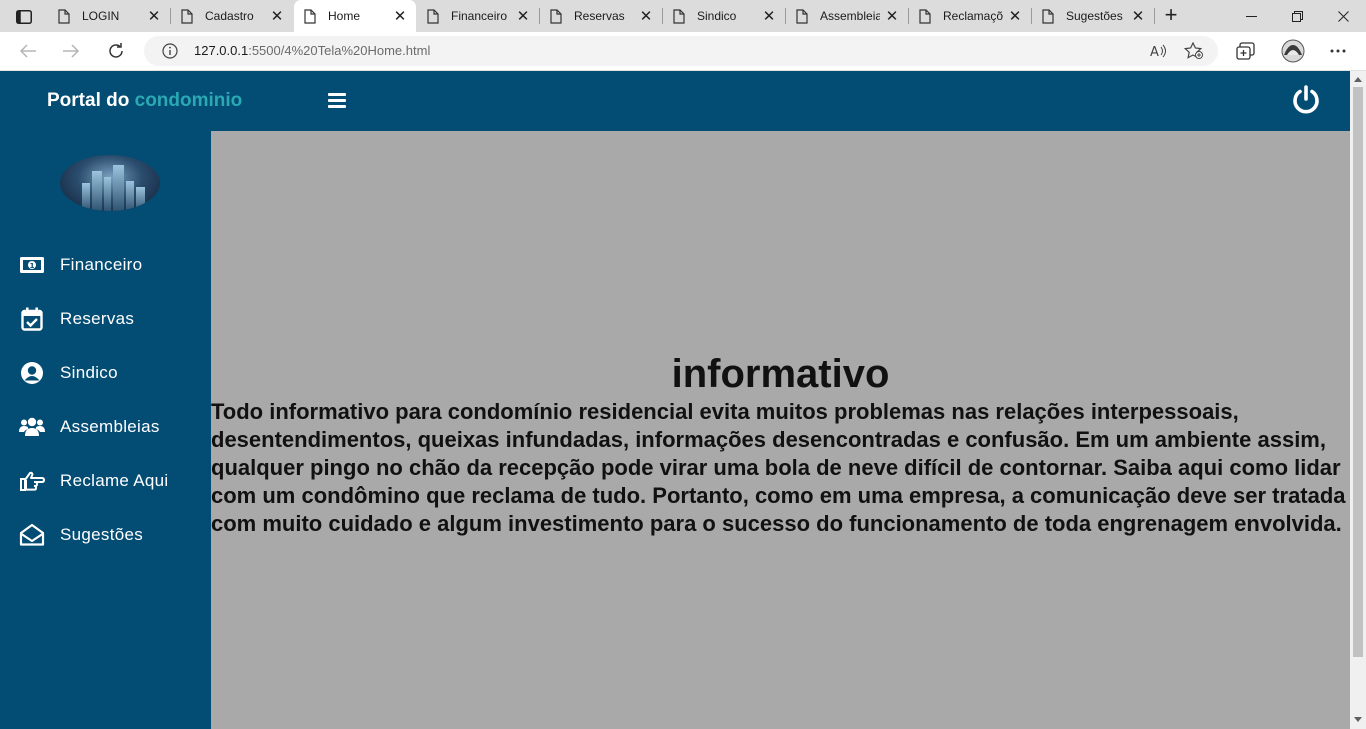 This screenshot has width=1366, height=729. What do you see at coordinates (32, 265) in the screenshot?
I see `money-bill-icon: 1` at bounding box center [32, 265].